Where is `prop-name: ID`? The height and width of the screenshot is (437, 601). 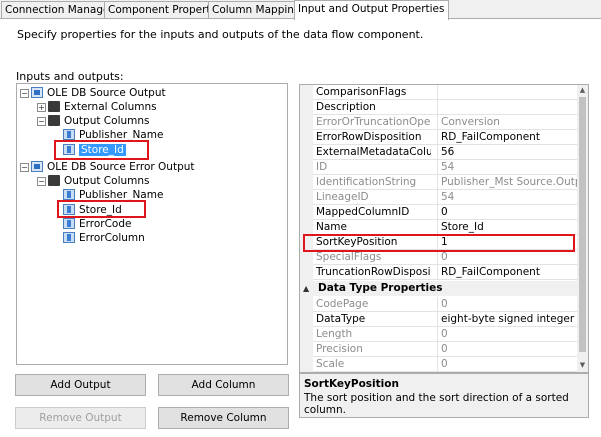
prop-name: ID is located at coordinates (322, 167).